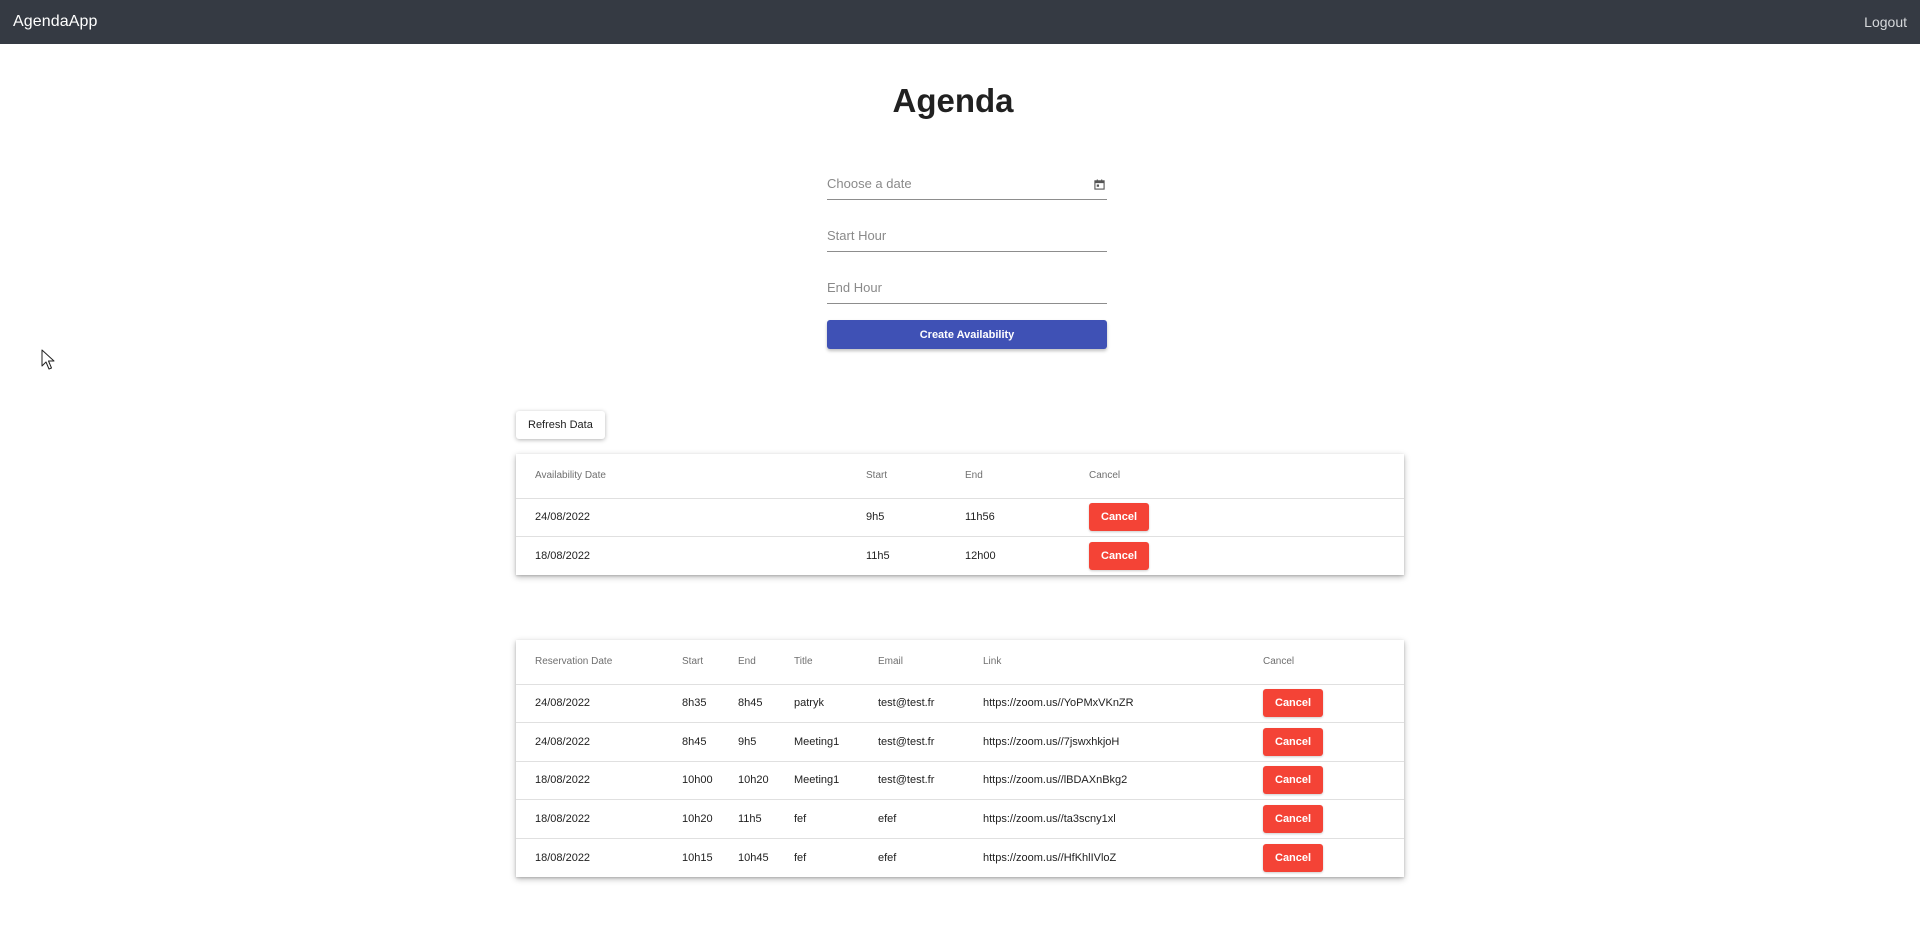  What do you see at coordinates (753, 857) in the screenshot?
I see `reservation-end: 10h45` at bounding box center [753, 857].